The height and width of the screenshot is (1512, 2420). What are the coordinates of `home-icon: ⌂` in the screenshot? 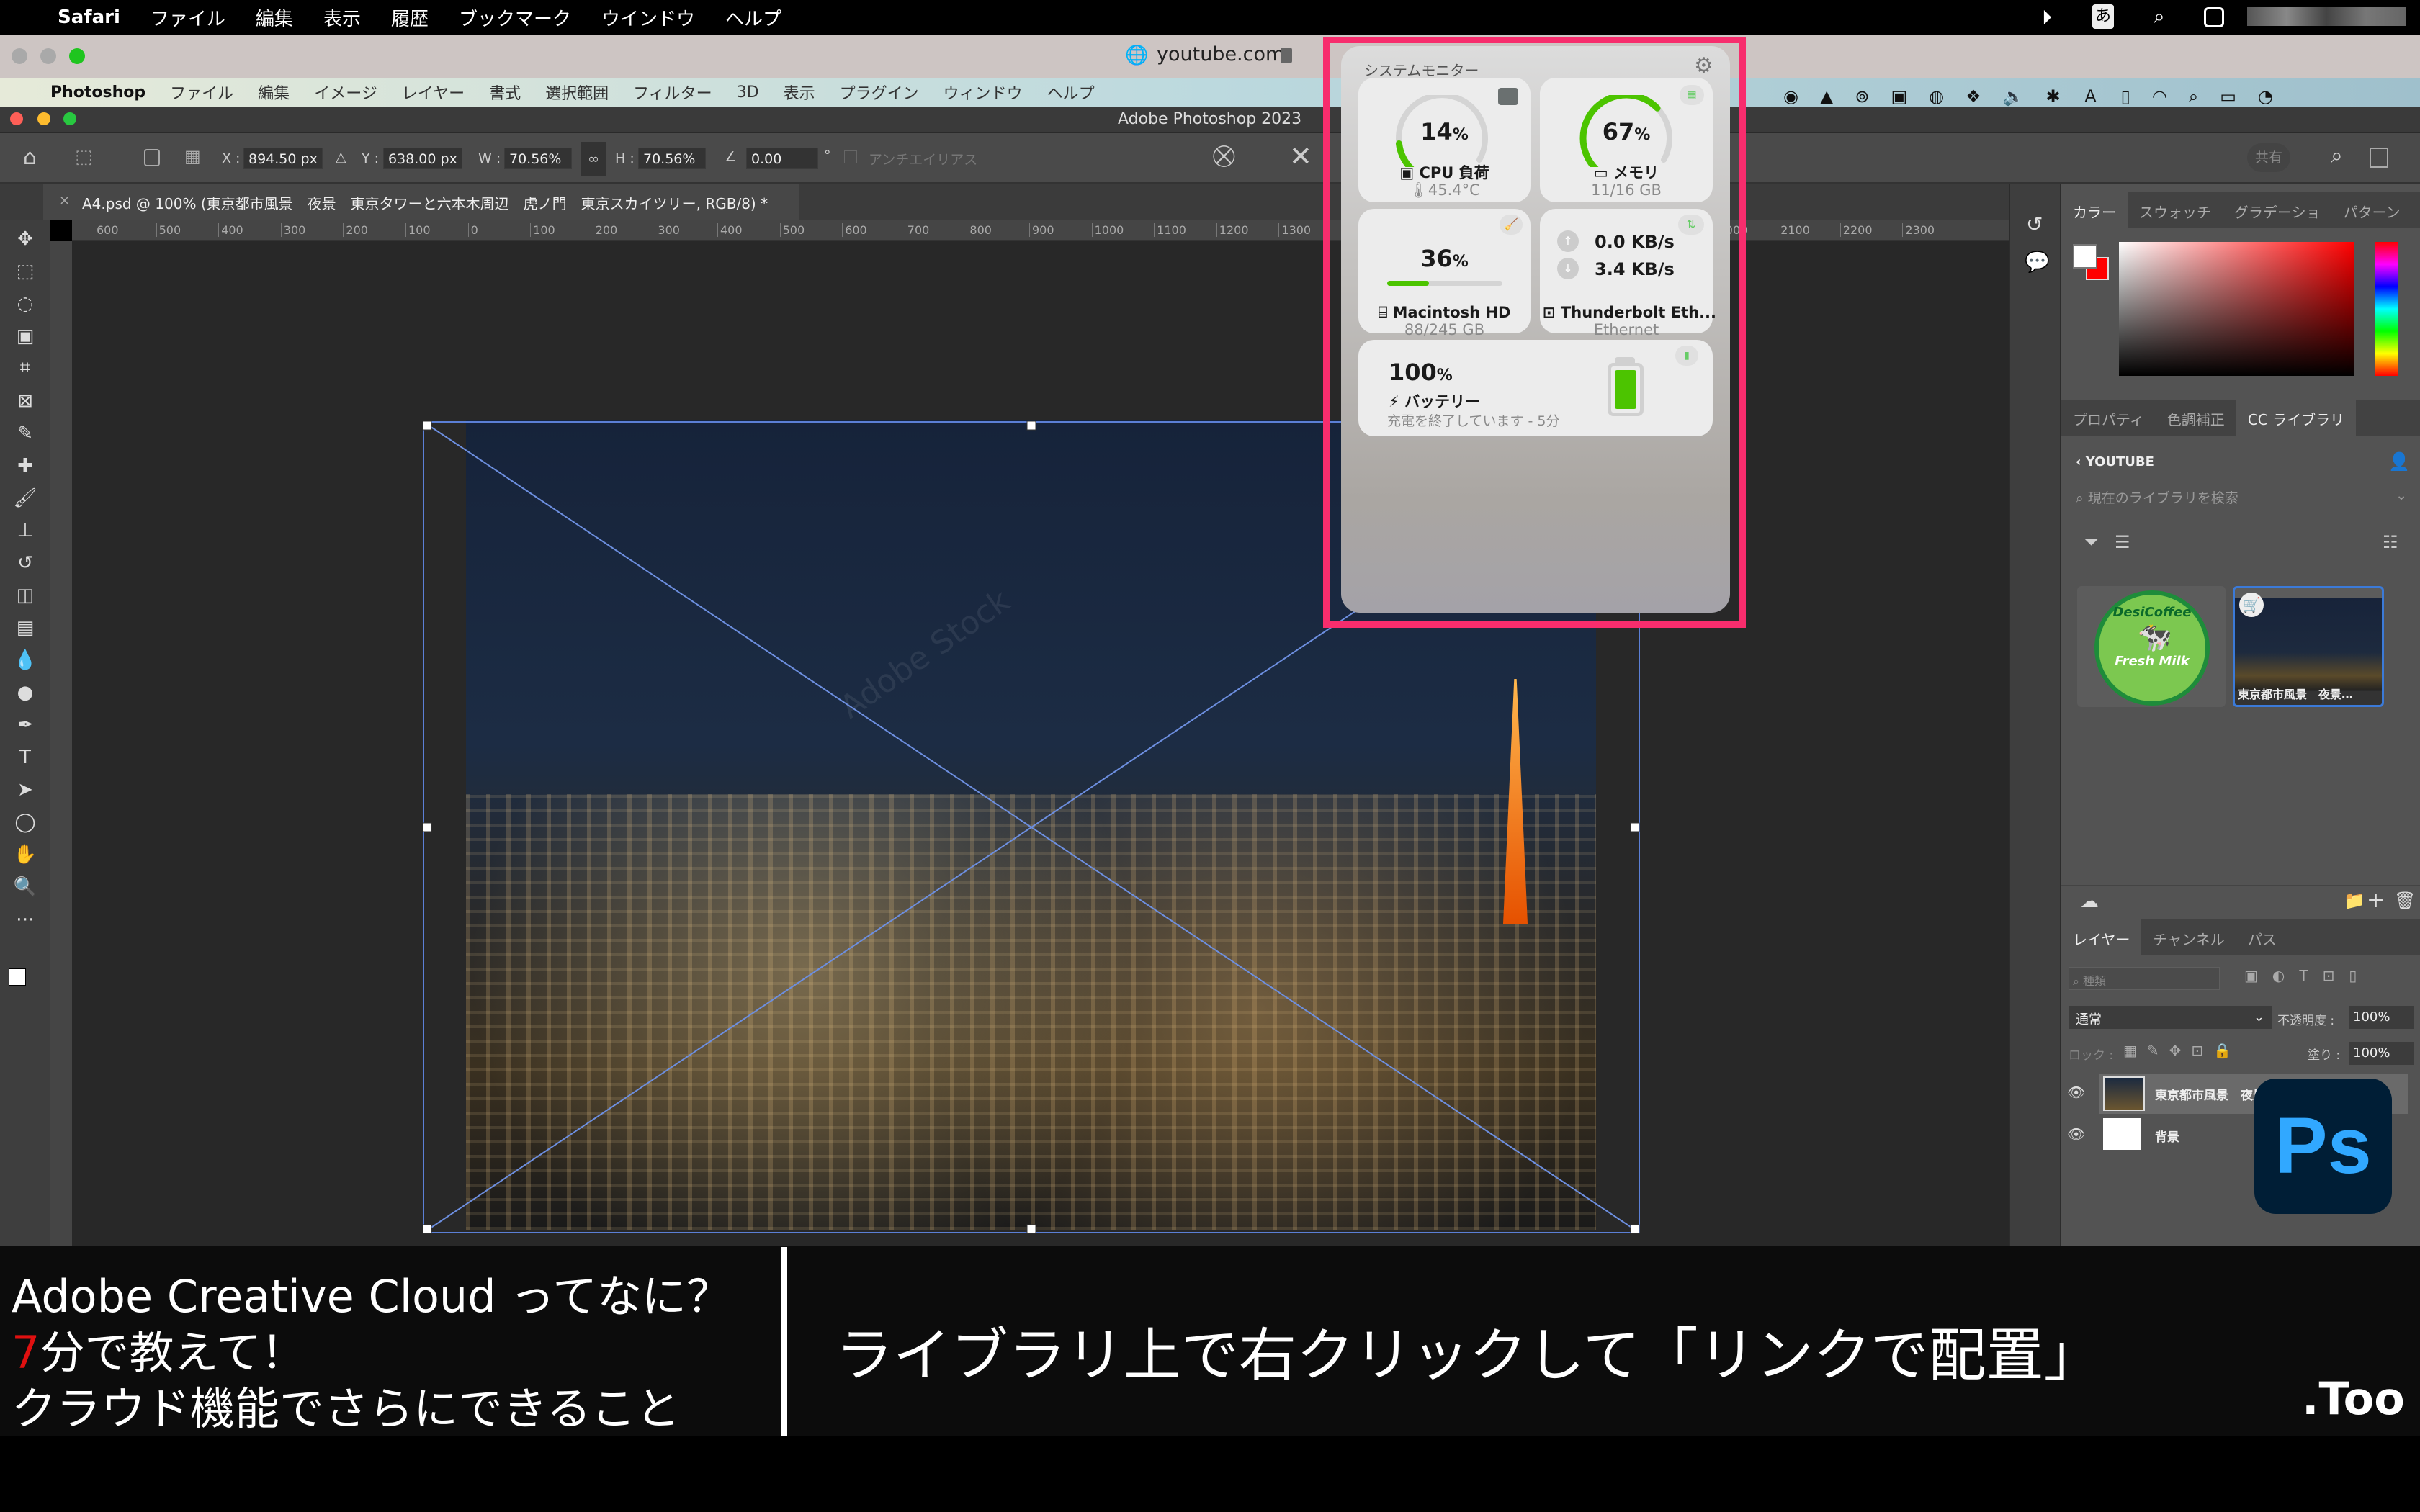 It's located at (30, 157).